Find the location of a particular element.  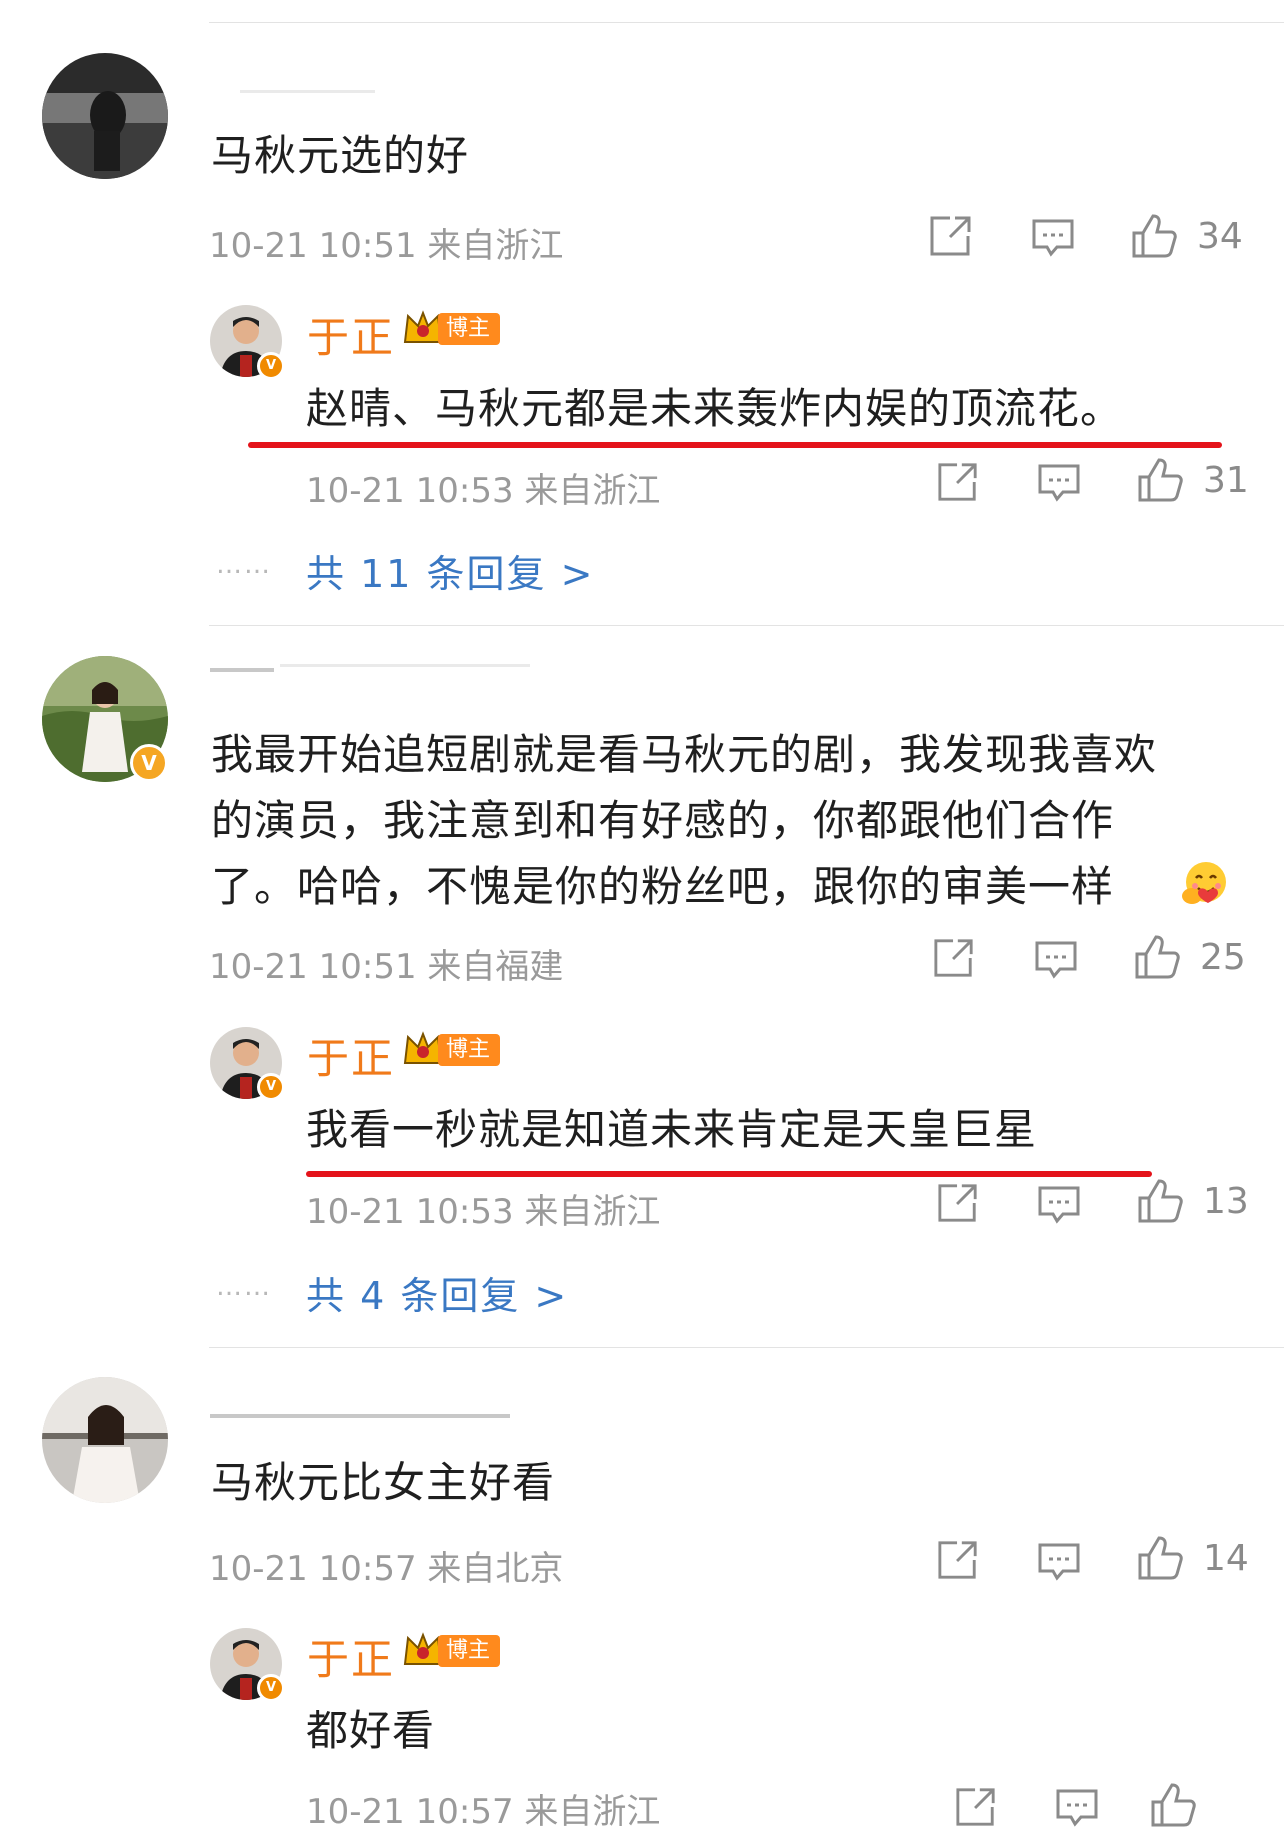

like-count: 14 is located at coordinates (1226, 1558).